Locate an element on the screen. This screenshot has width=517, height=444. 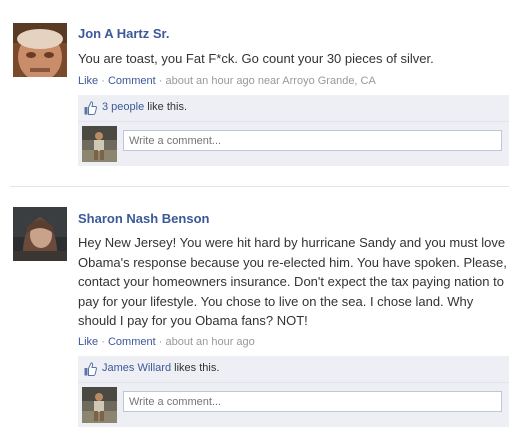
likes-summary: James Willard likes this. is located at coordinates (160, 368).